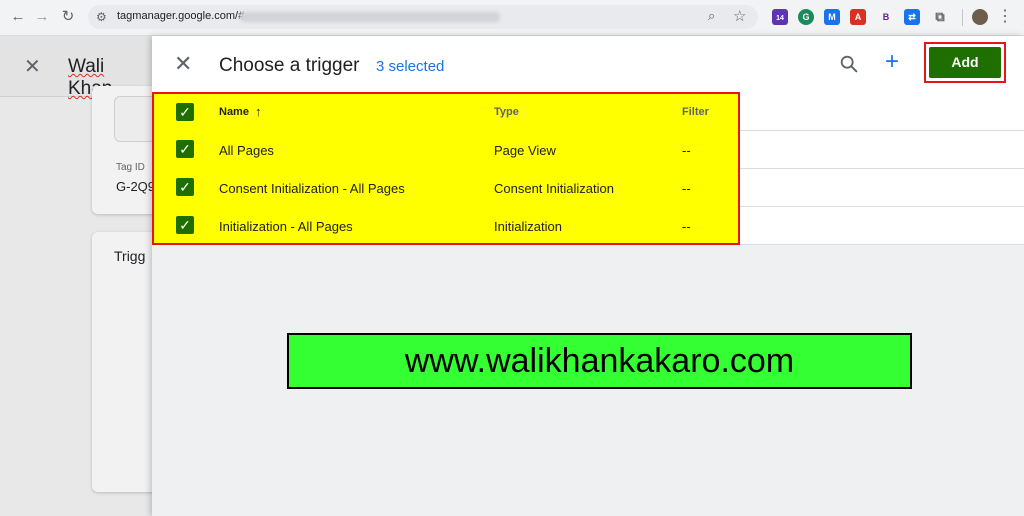 This screenshot has height=516, width=1024. I want to click on trigger-name: All Pages, so click(246, 150).